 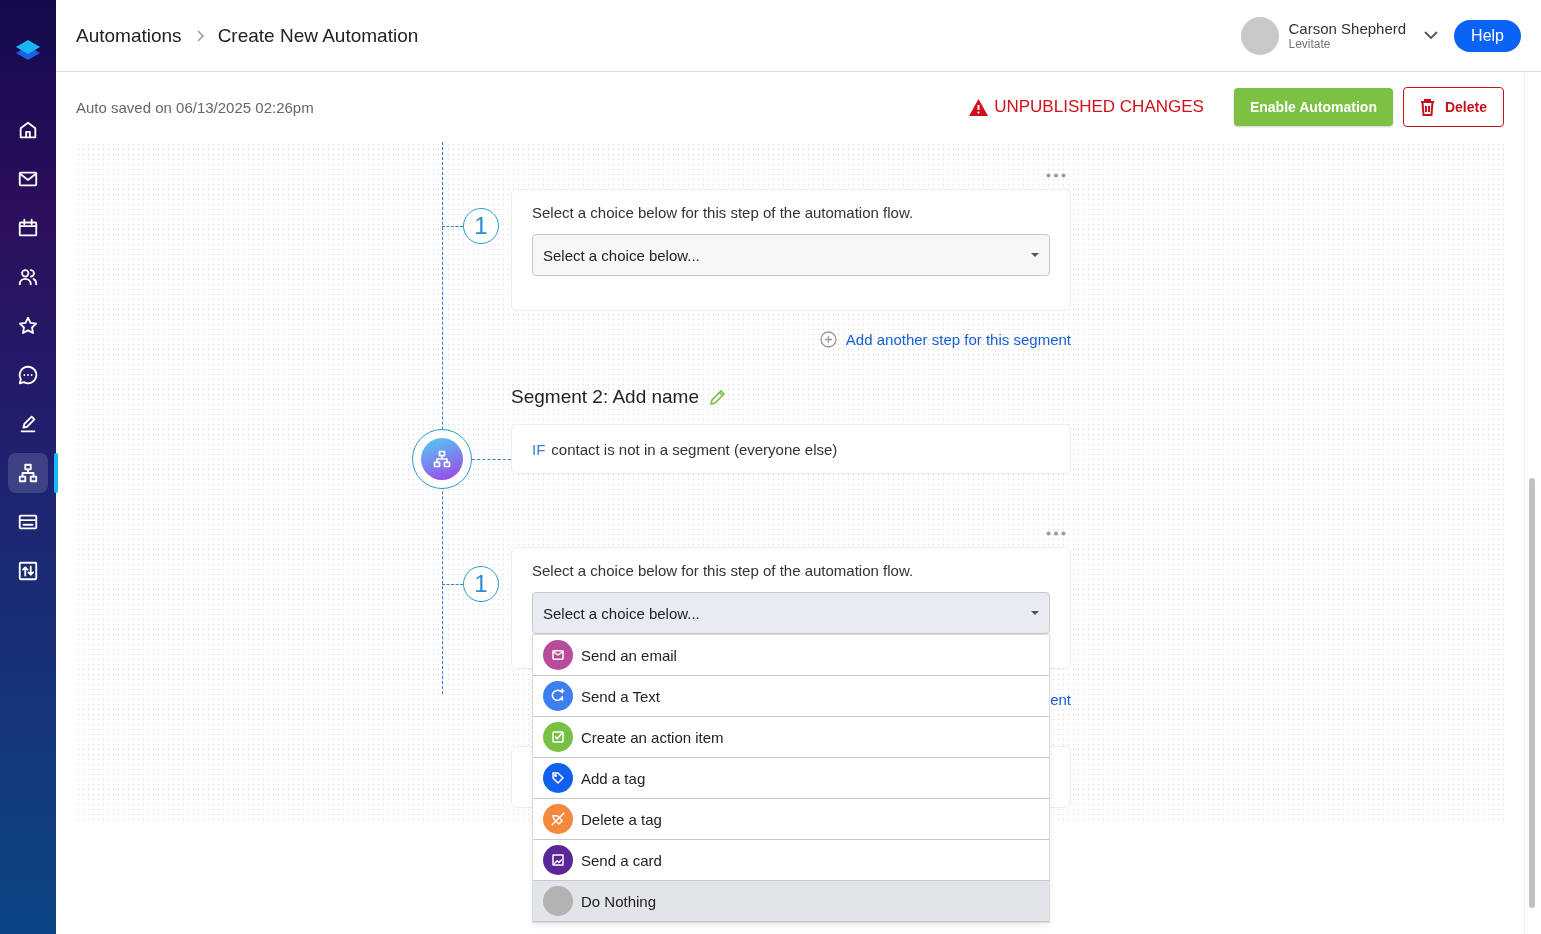 I want to click on transfer-icon, so click(x=28, y=571).